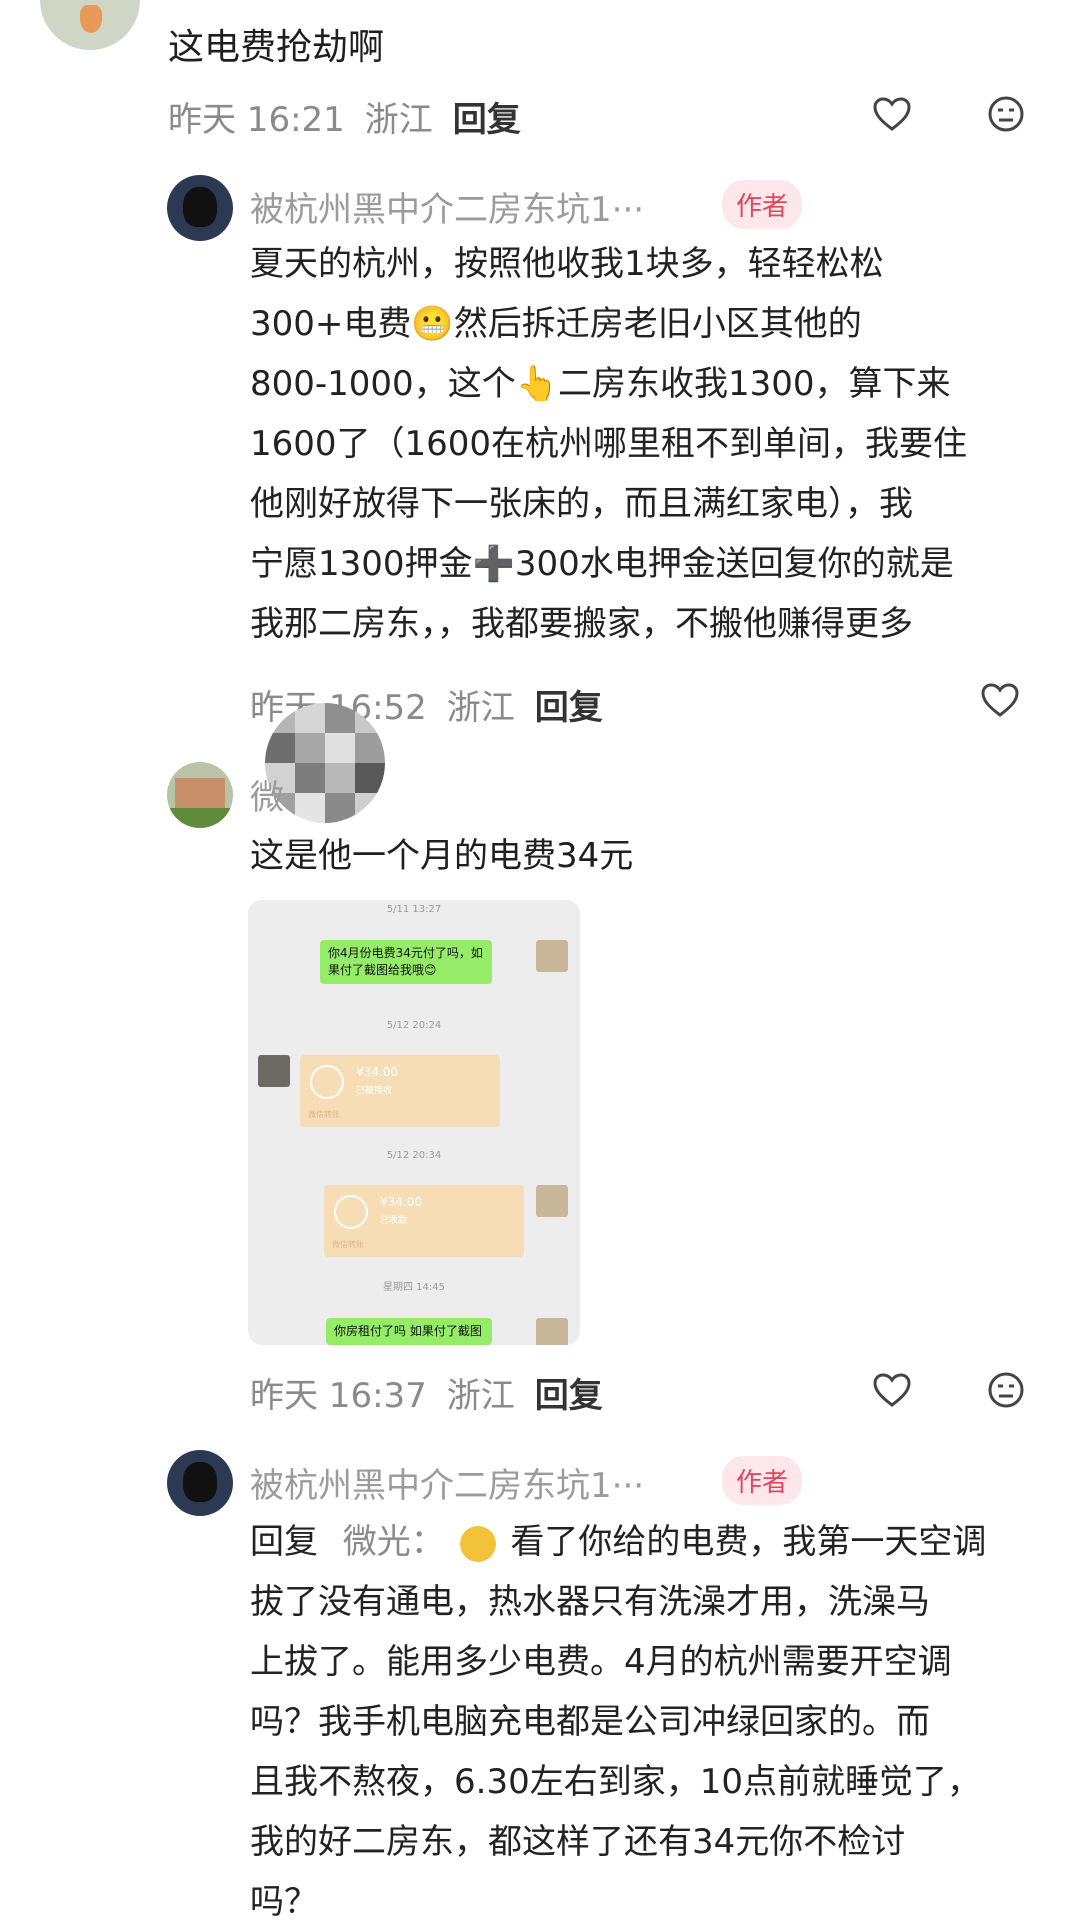  Describe the element at coordinates (374, 1091) in the screenshot. I see `transfer-status: 已被接收` at that location.